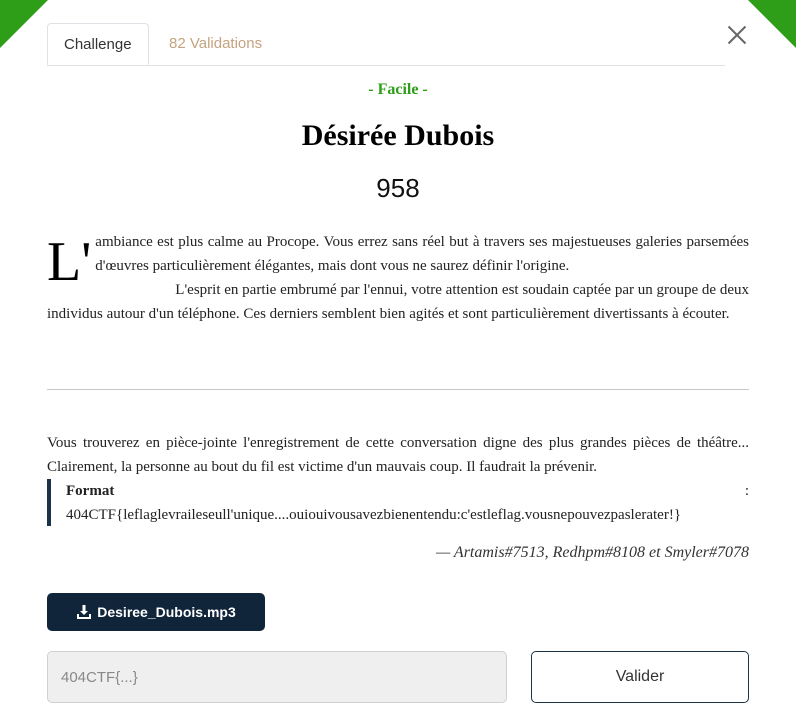  I want to click on challenge-points: 958, so click(398, 188).